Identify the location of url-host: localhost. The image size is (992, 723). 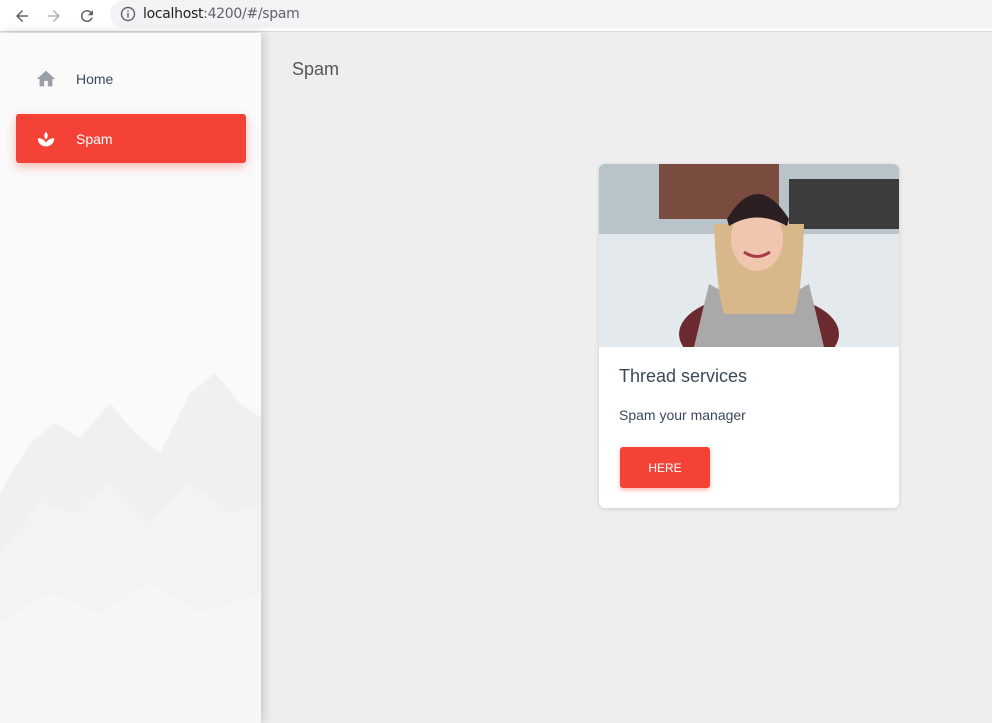
(173, 14).